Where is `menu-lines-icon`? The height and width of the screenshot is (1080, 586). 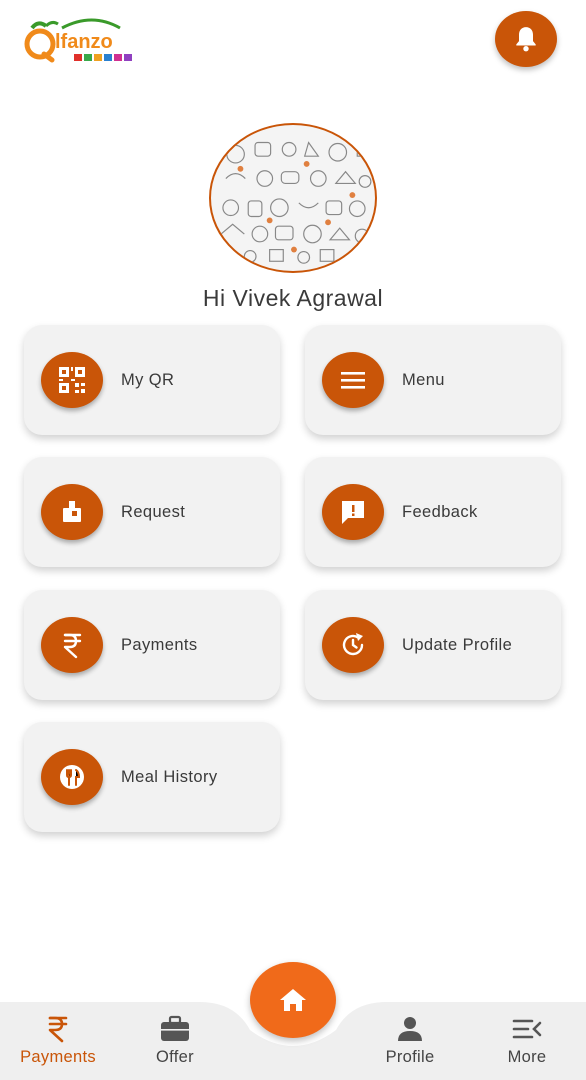
menu-lines-icon is located at coordinates (353, 380).